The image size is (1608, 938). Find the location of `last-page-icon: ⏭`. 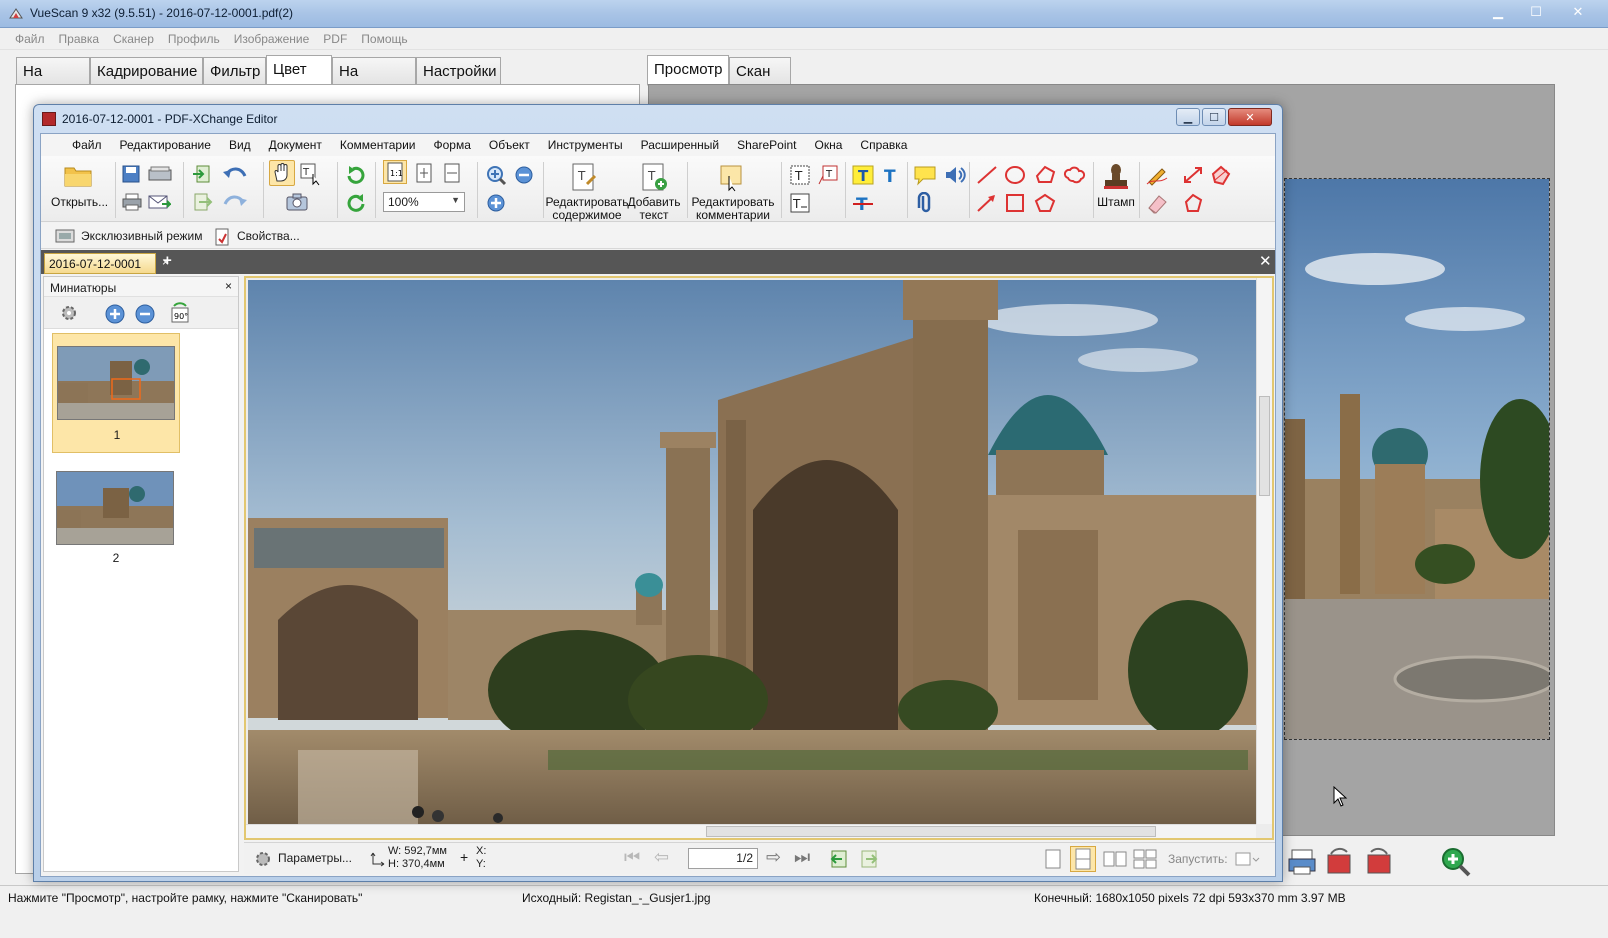

last-page-icon: ⏭ is located at coordinates (802, 857).